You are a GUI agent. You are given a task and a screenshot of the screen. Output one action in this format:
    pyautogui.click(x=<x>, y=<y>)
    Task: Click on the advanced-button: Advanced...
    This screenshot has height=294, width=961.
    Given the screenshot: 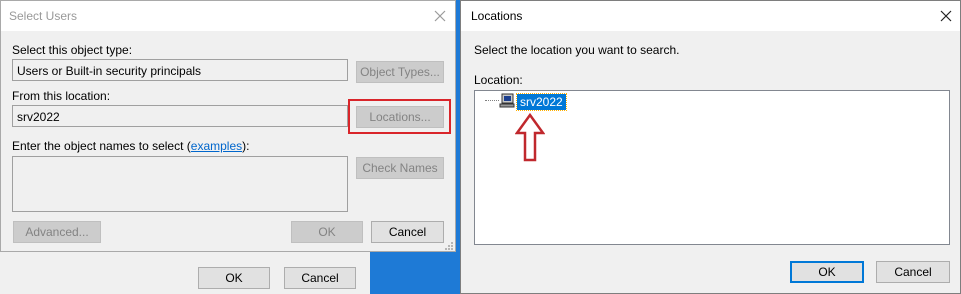 What is the action you would take?
    pyautogui.click(x=57, y=232)
    